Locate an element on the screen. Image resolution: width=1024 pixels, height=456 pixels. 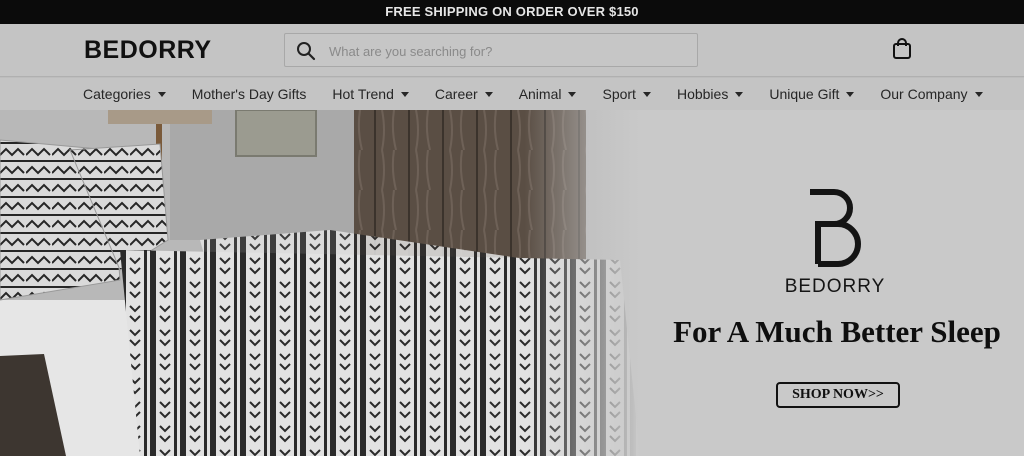
search-box is located at coordinates (491, 50).